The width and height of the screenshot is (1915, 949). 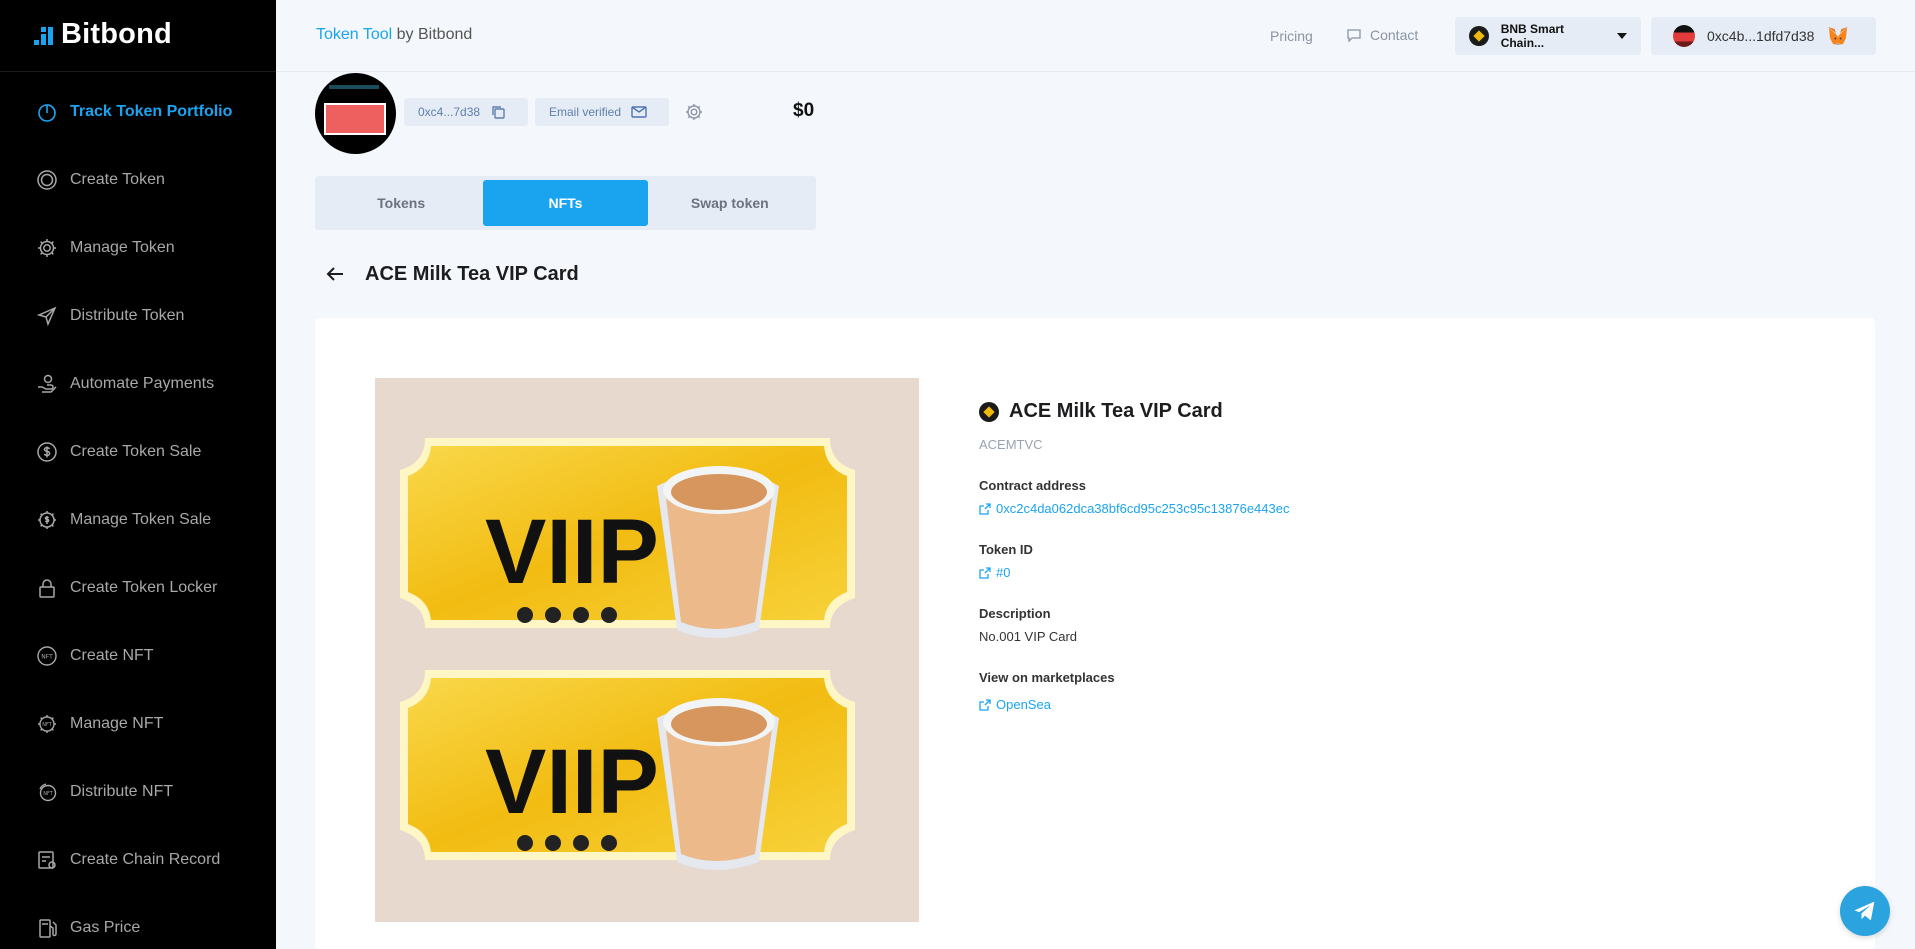 What do you see at coordinates (138, 71) in the screenshot?
I see `sidebar-divider` at bounding box center [138, 71].